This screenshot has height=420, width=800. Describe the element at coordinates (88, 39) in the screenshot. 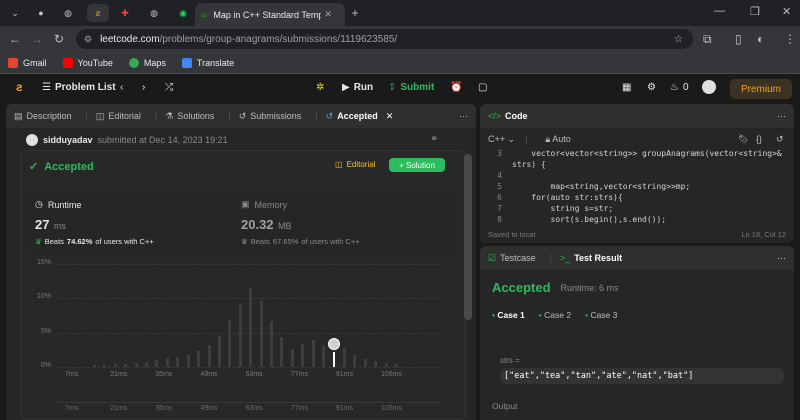

I see `site-info-icon: ⚙` at that location.